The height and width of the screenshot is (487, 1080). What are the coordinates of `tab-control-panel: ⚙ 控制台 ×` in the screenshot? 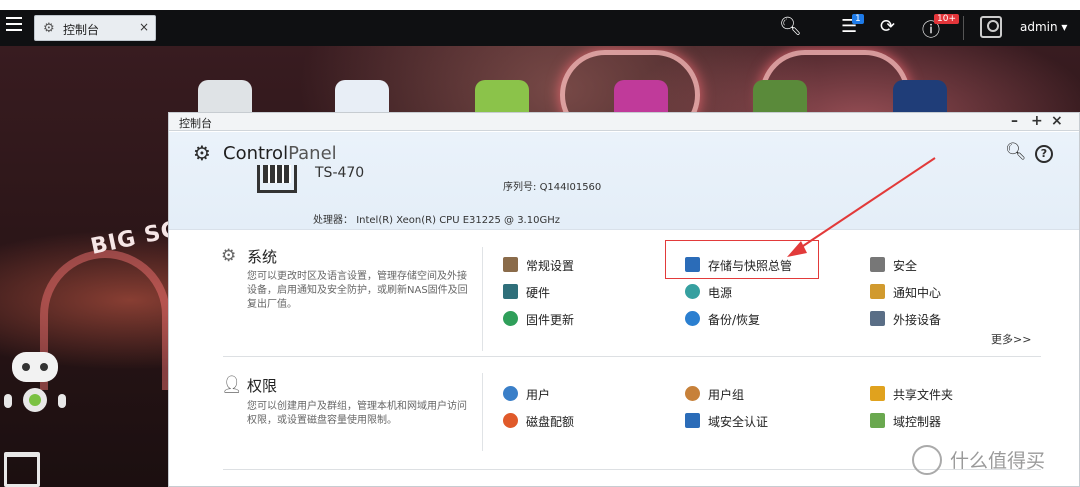 It's located at (95, 28).